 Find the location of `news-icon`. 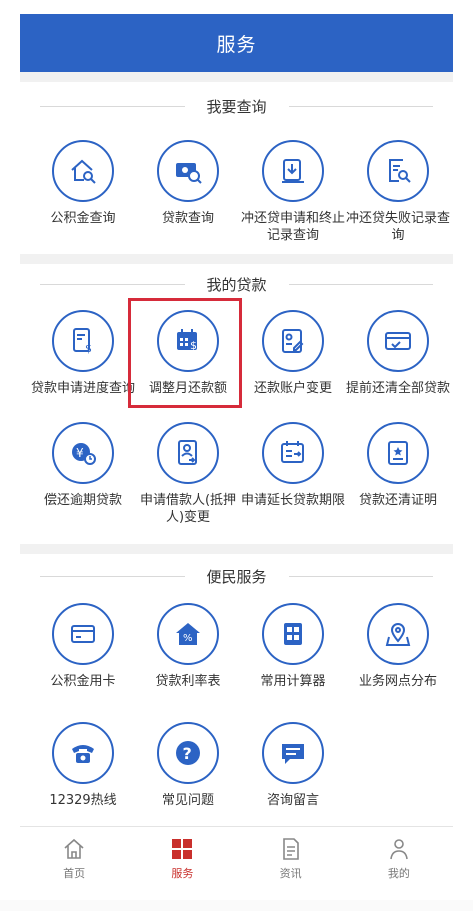

news-icon is located at coordinates (290, 848).